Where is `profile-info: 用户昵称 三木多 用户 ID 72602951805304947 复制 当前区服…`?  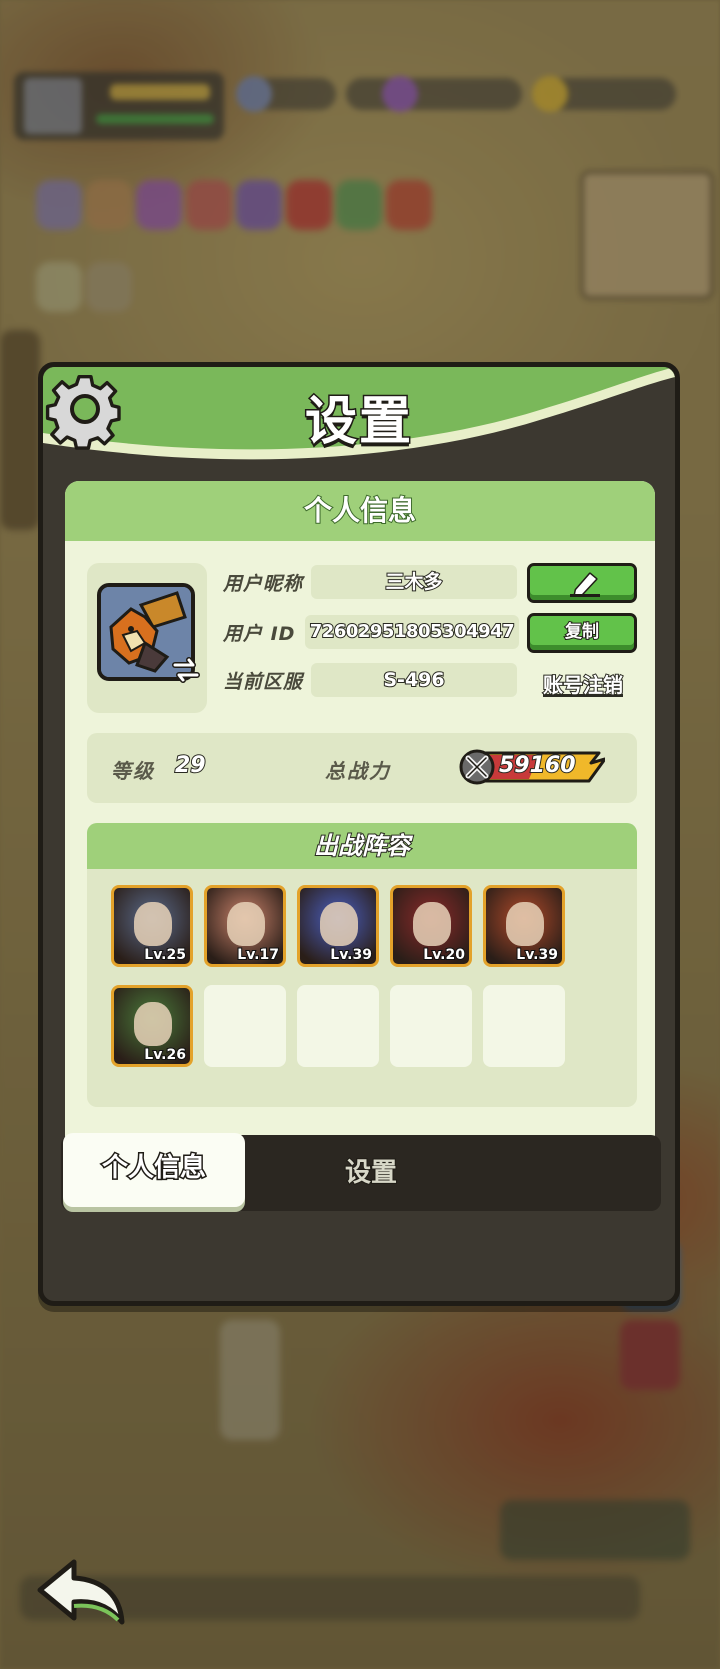 profile-info: 用户昵称 三木多 用户 ID 72602951805304947 复制 当前区服… is located at coordinates (362, 638).